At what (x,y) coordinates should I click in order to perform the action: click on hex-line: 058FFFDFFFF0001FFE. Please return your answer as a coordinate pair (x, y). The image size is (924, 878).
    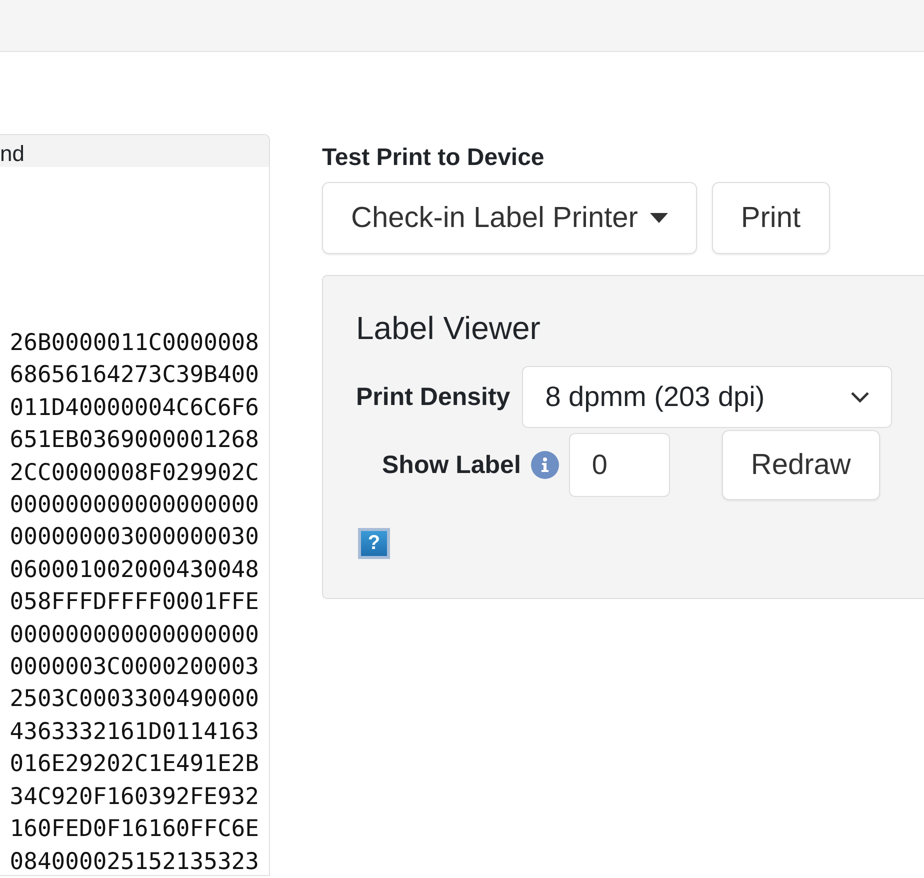
    Looking at the image, I should click on (134, 603).